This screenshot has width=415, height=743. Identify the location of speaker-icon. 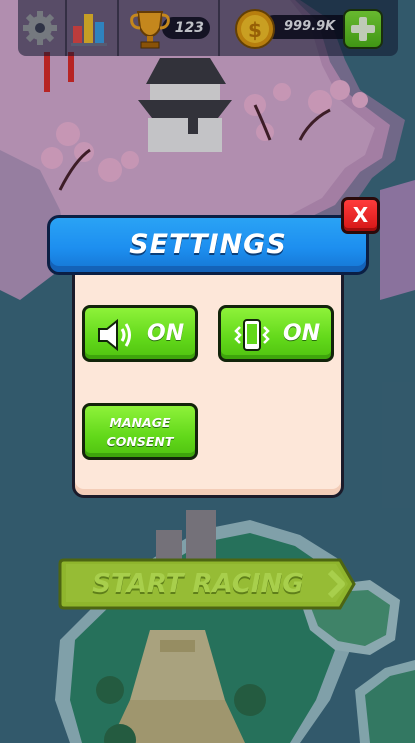
(114, 335).